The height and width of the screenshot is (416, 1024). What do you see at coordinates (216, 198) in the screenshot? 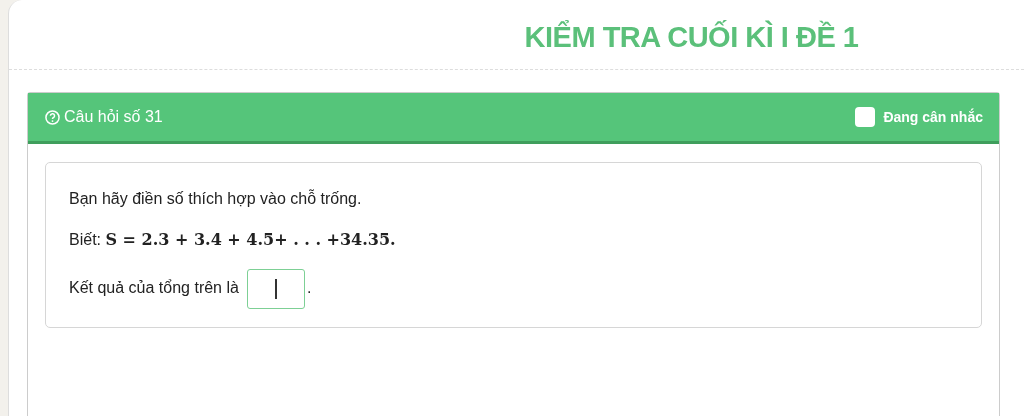
I see `instruction-text: Bạn hãy điền số thích hợp vào chỗ trống.` at bounding box center [216, 198].